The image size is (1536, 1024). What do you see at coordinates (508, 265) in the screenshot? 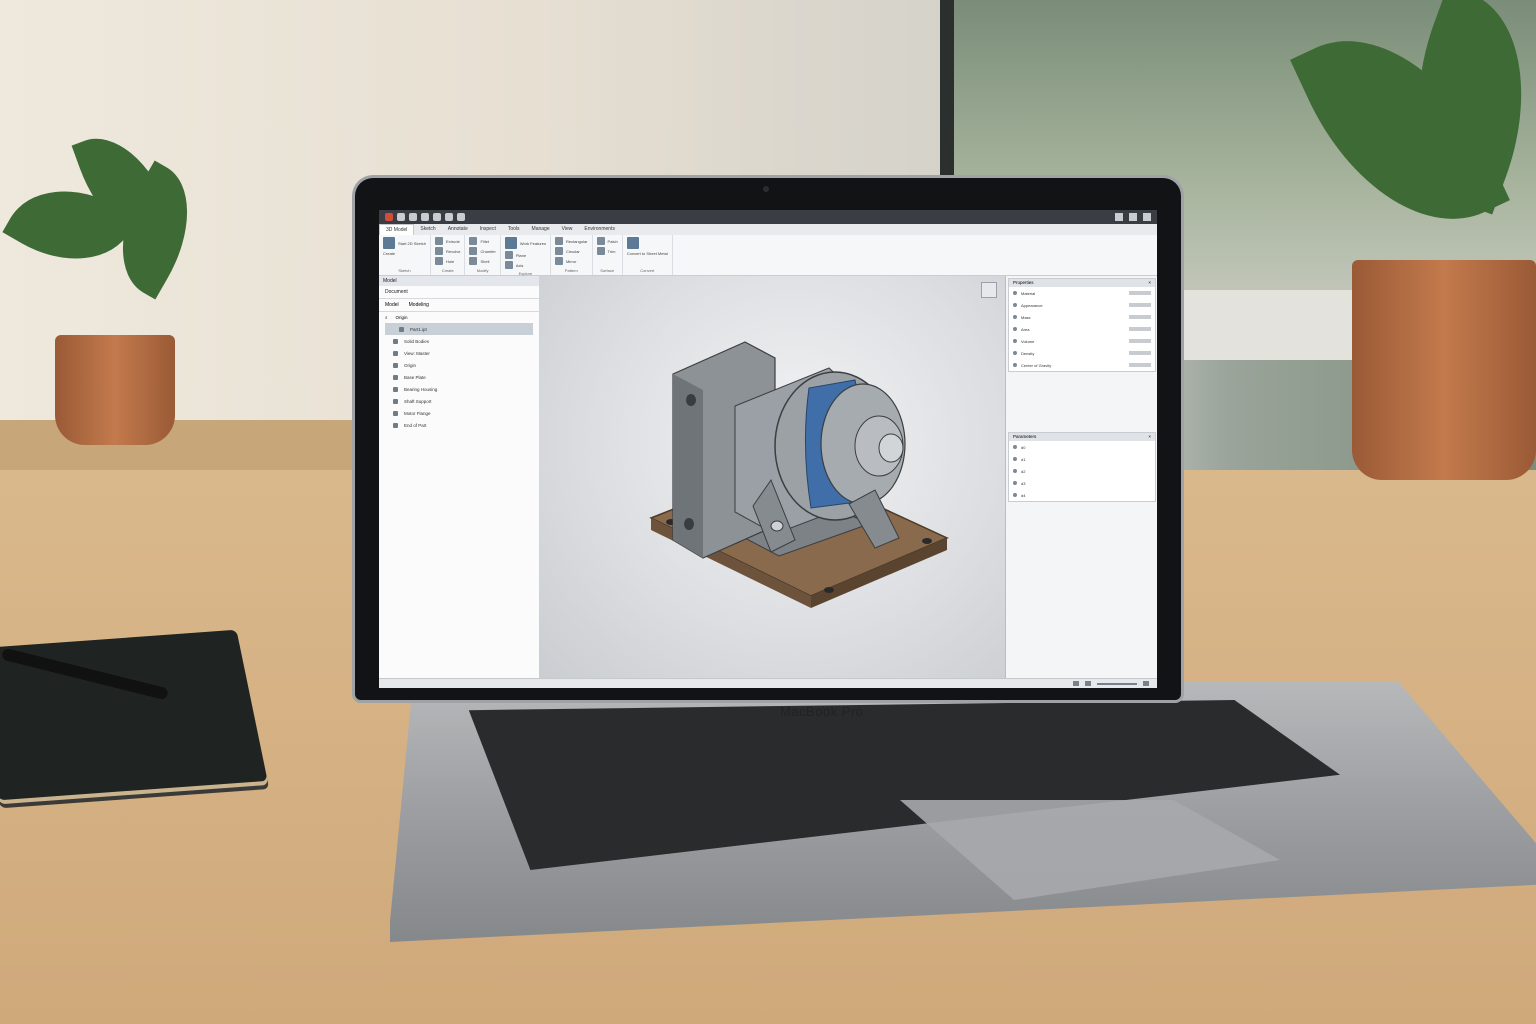
I see `axis-icon` at bounding box center [508, 265].